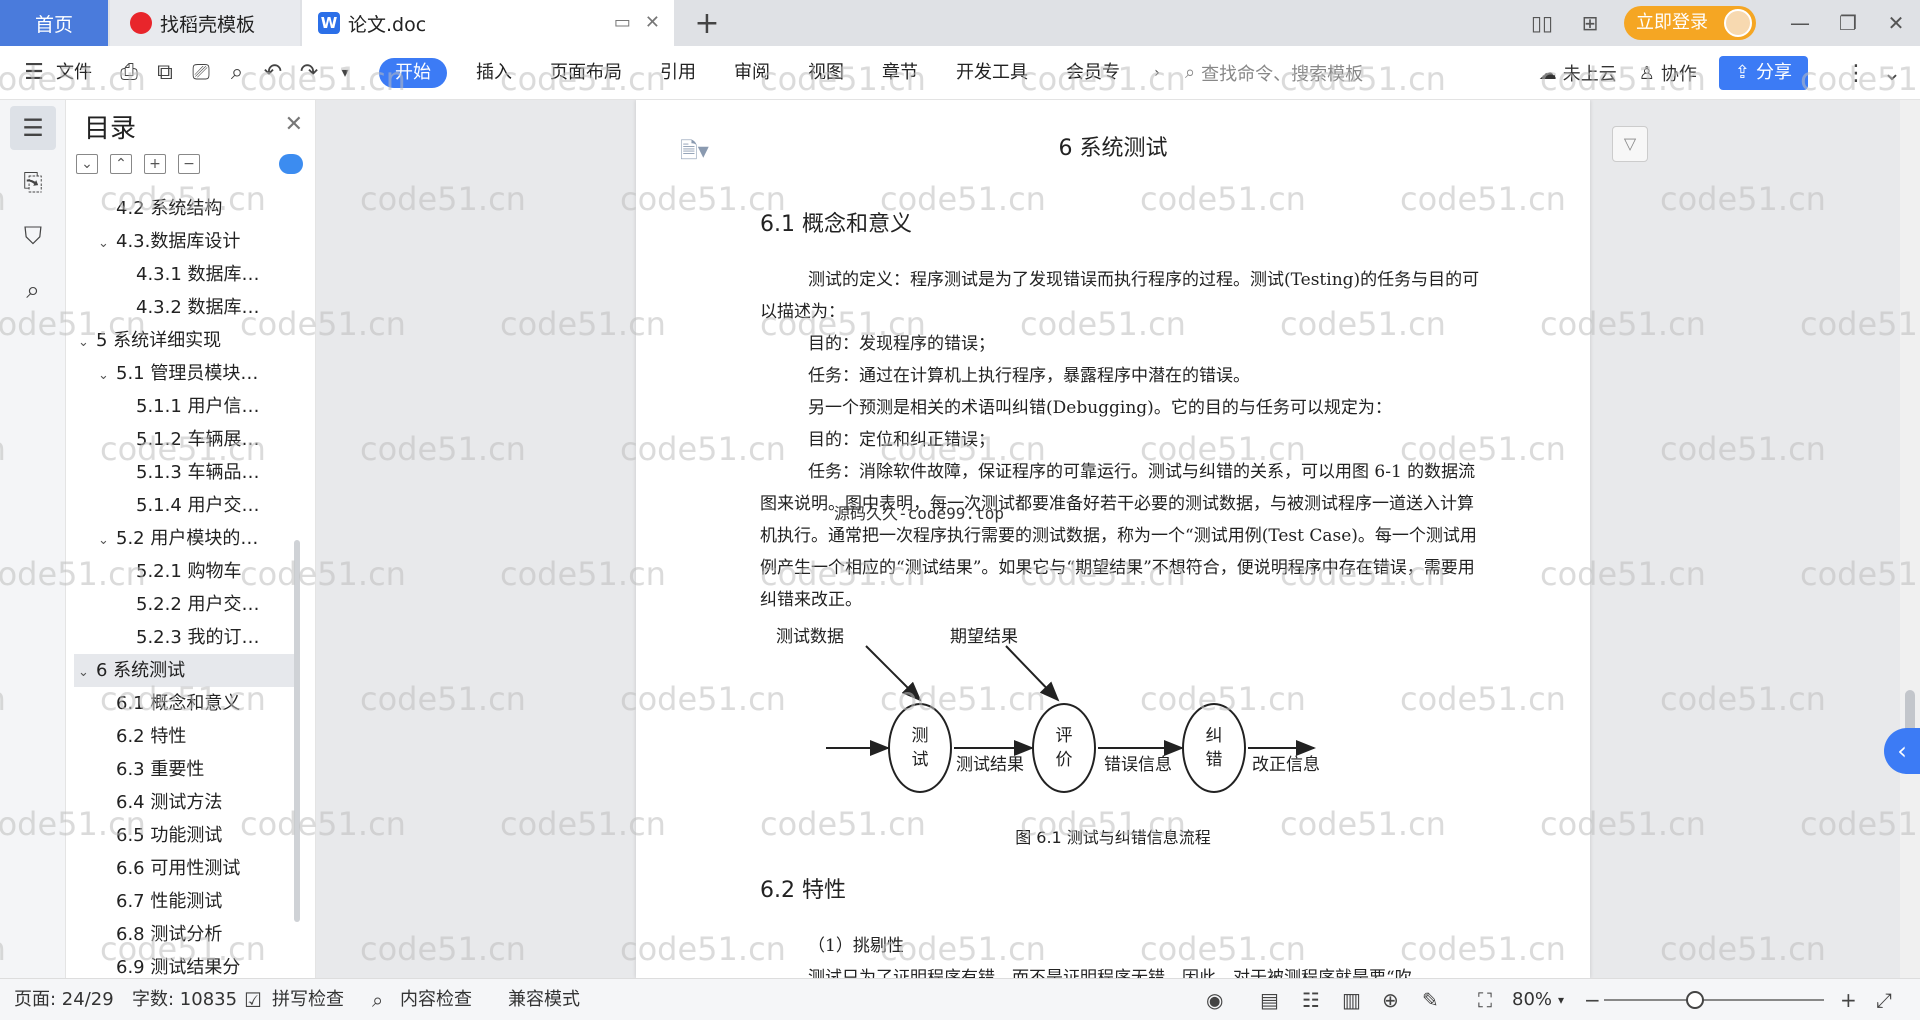  I want to click on more-tabs-icon: ›, so click(1157, 73).